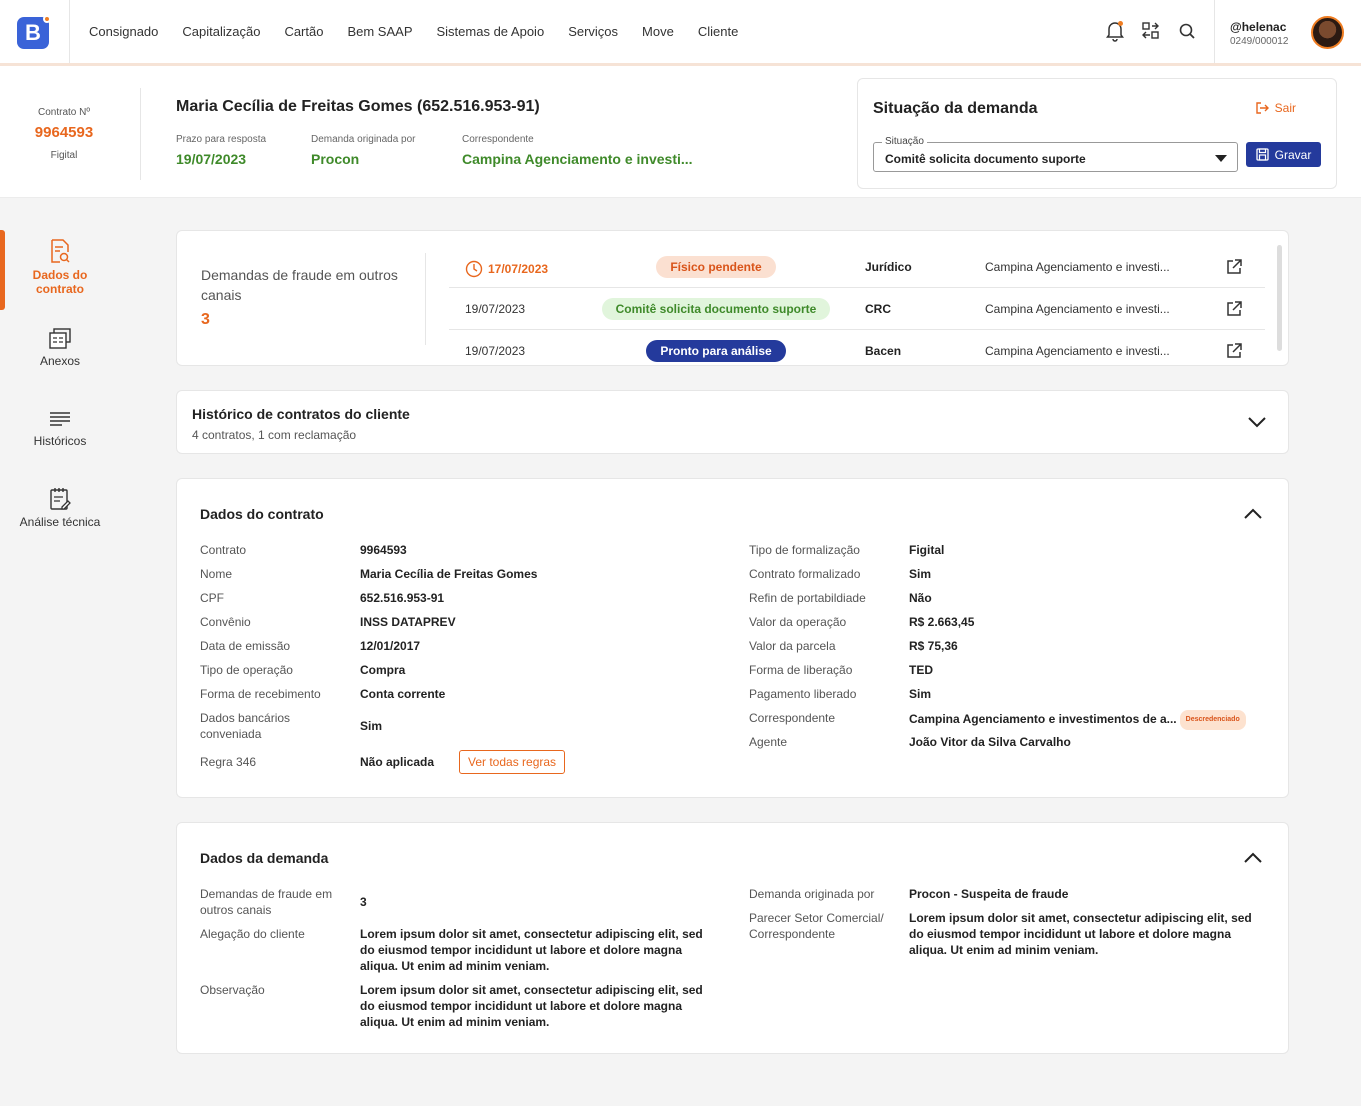 The width and height of the screenshot is (1361, 1106). Describe the element at coordinates (716, 267) in the screenshot. I see `status-badge: Físico pendente` at that location.